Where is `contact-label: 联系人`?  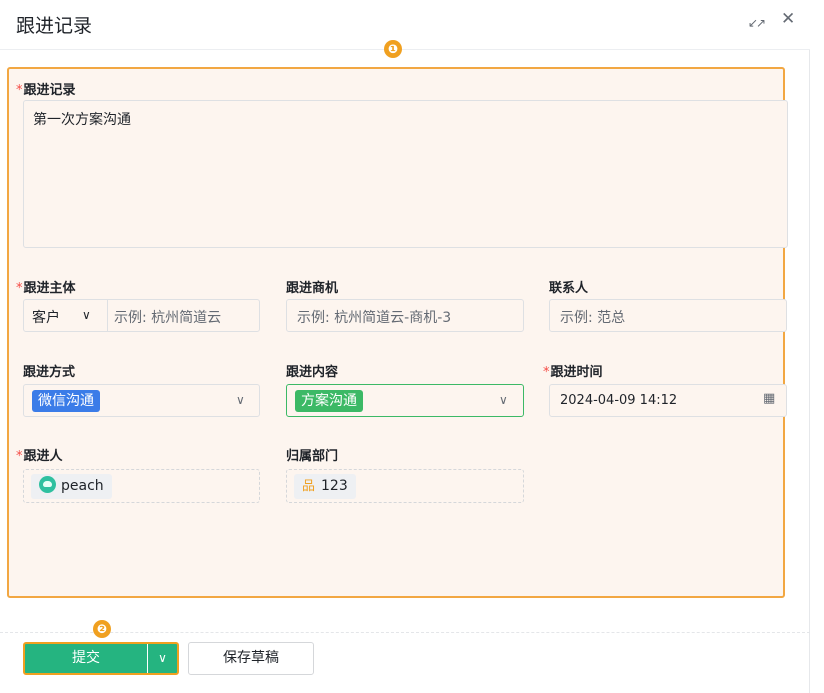
contact-label: 联系人 is located at coordinates (569, 288).